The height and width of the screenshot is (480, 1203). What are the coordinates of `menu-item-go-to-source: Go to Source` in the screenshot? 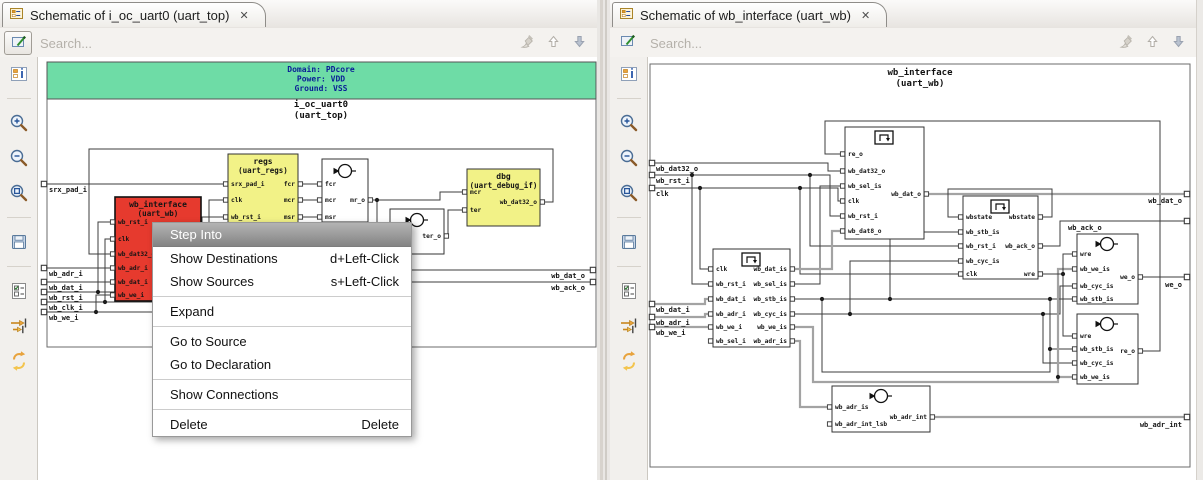 It's located at (282, 341).